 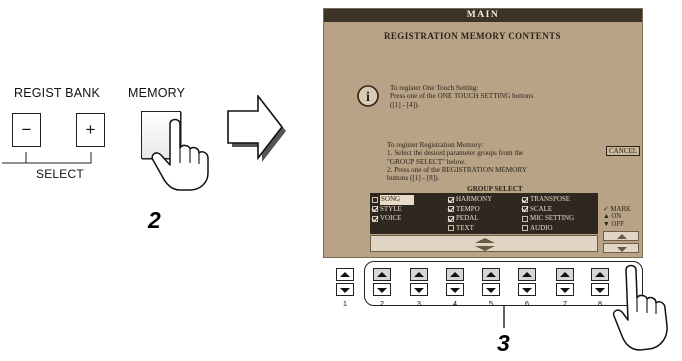 What do you see at coordinates (548, 200) in the screenshot?
I see `group-transpose: TRANSPOSE` at bounding box center [548, 200].